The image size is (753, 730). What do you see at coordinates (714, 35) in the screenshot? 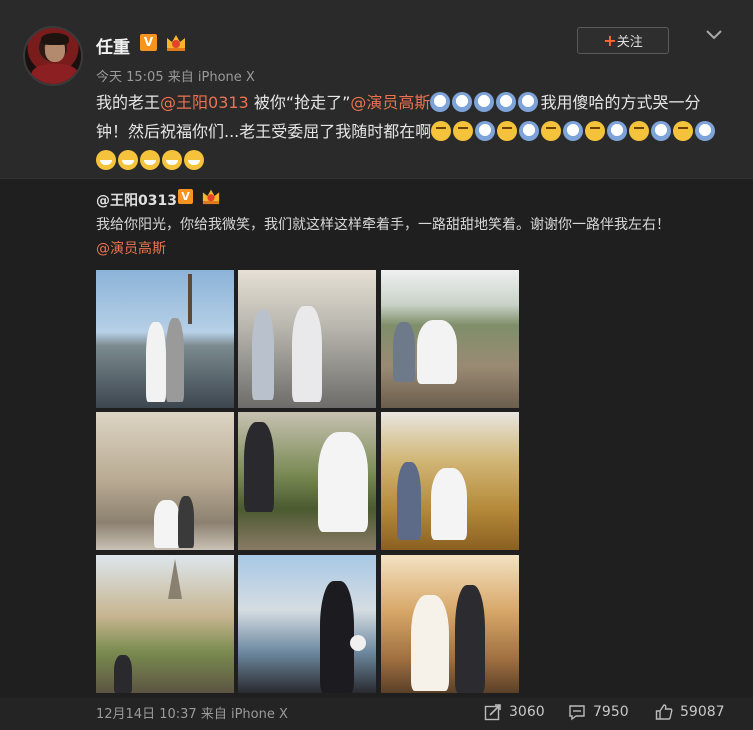
I see `chevron-down-icon` at bounding box center [714, 35].